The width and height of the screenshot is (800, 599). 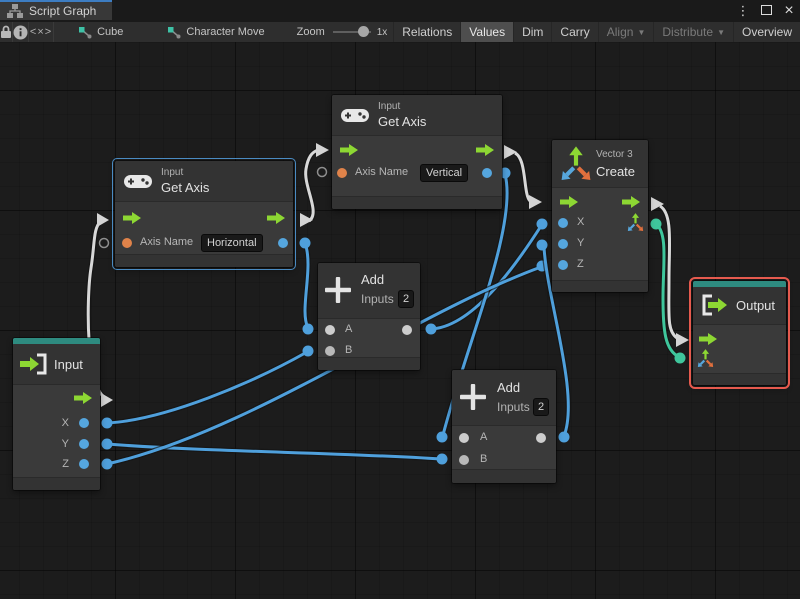 What do you see at coordinates (509, 387) in the screenshot?
I see `node-title: Add` at bounding box center [509, 387].